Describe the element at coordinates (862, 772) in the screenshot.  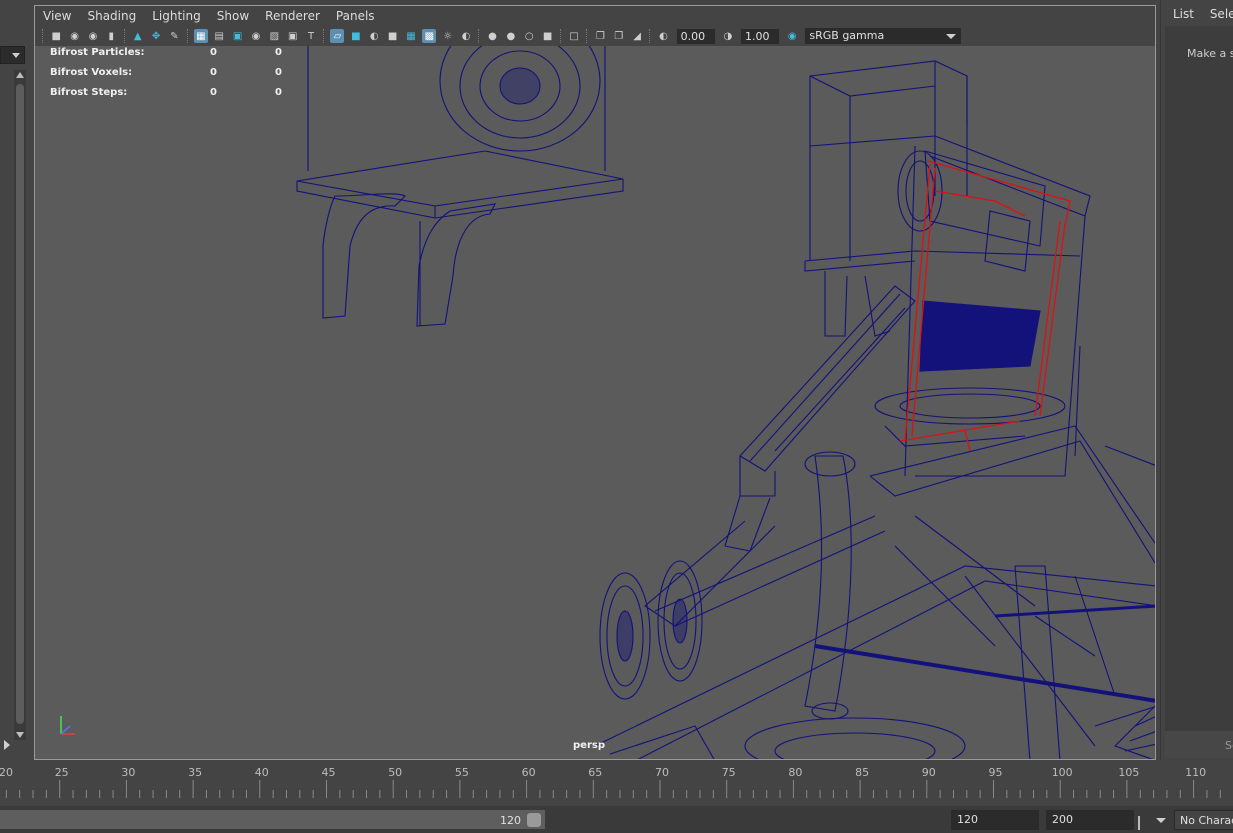
I see `timeline-tick-label: 85` at that location.